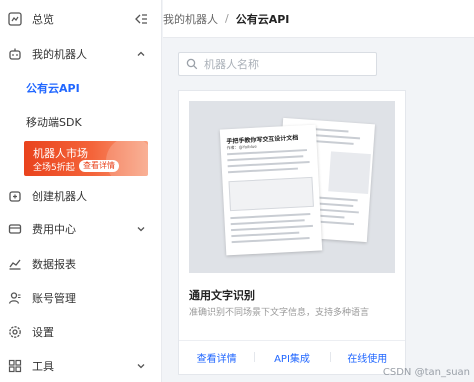 Image resolution: width=474 pixels, height=382 pixels. I want to click on sidebar-subitem-mobile-sdk: 移动端SDK, so click(81, 122).